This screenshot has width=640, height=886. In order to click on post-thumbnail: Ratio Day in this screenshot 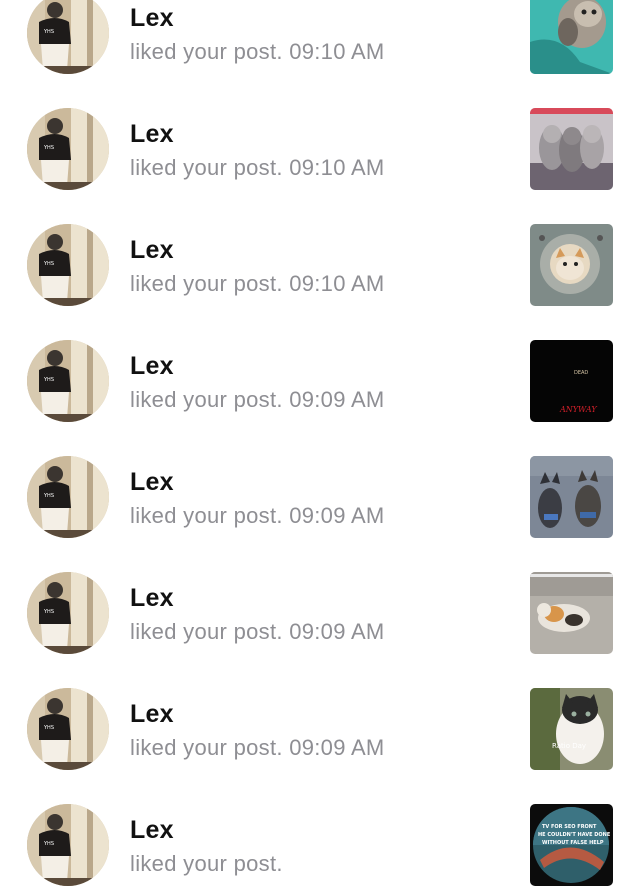, I will do `click(571, 729)`.